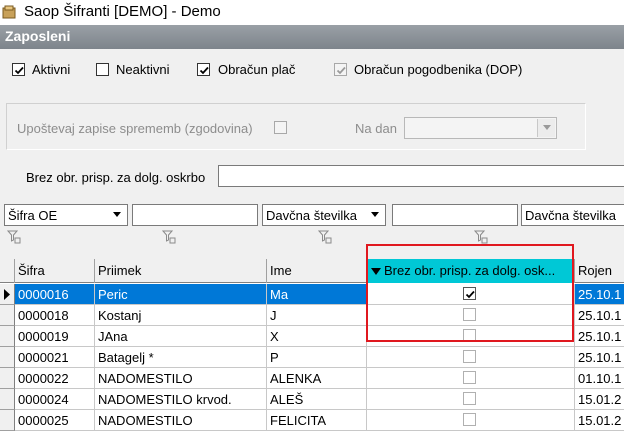  Describe the element at coordinates (599, 271) in the screenshot. I see `column-header-rojen: Rojen` at that location.